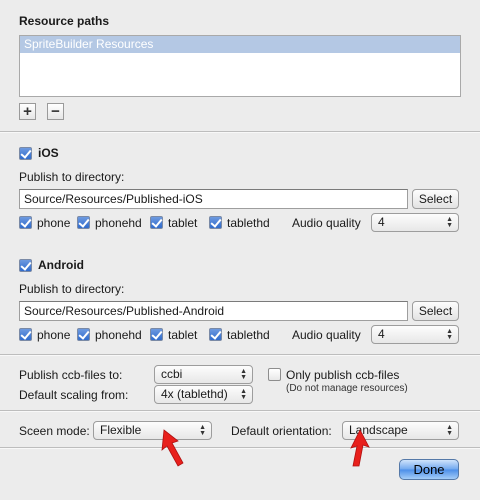  Describe the element at coordinates (183, 223) in the screenshot. I see `ios-tablet-label: tablet` at that location.